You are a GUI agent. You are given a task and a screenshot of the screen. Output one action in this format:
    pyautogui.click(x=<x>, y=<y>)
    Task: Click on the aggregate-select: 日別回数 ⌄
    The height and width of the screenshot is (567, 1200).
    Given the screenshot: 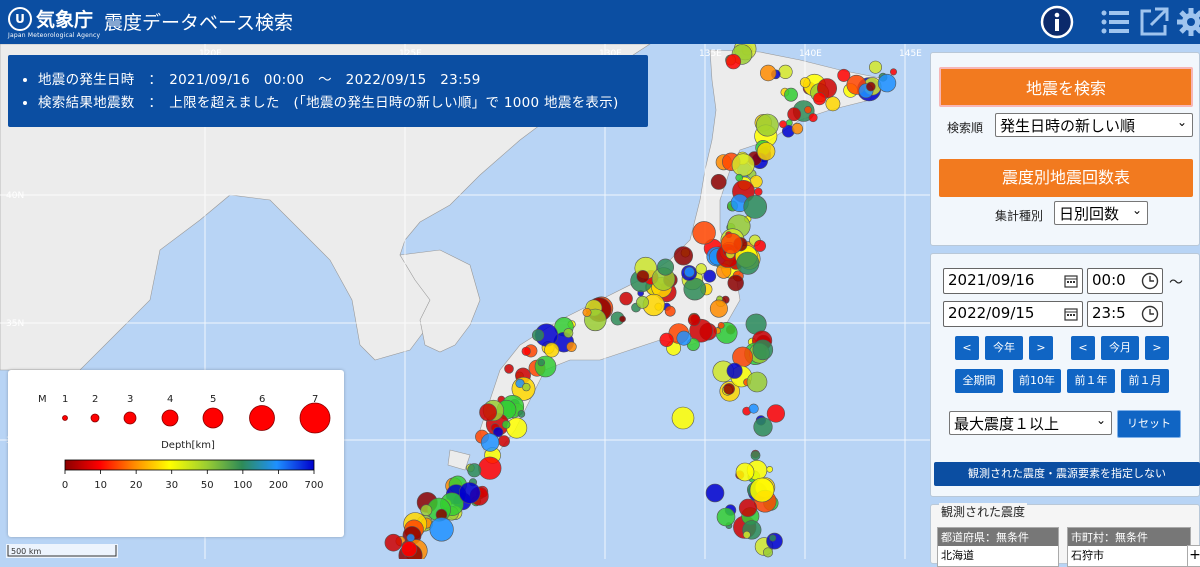 What is the action you would take?
    pyautogui.click(x=1101, y=213)
    